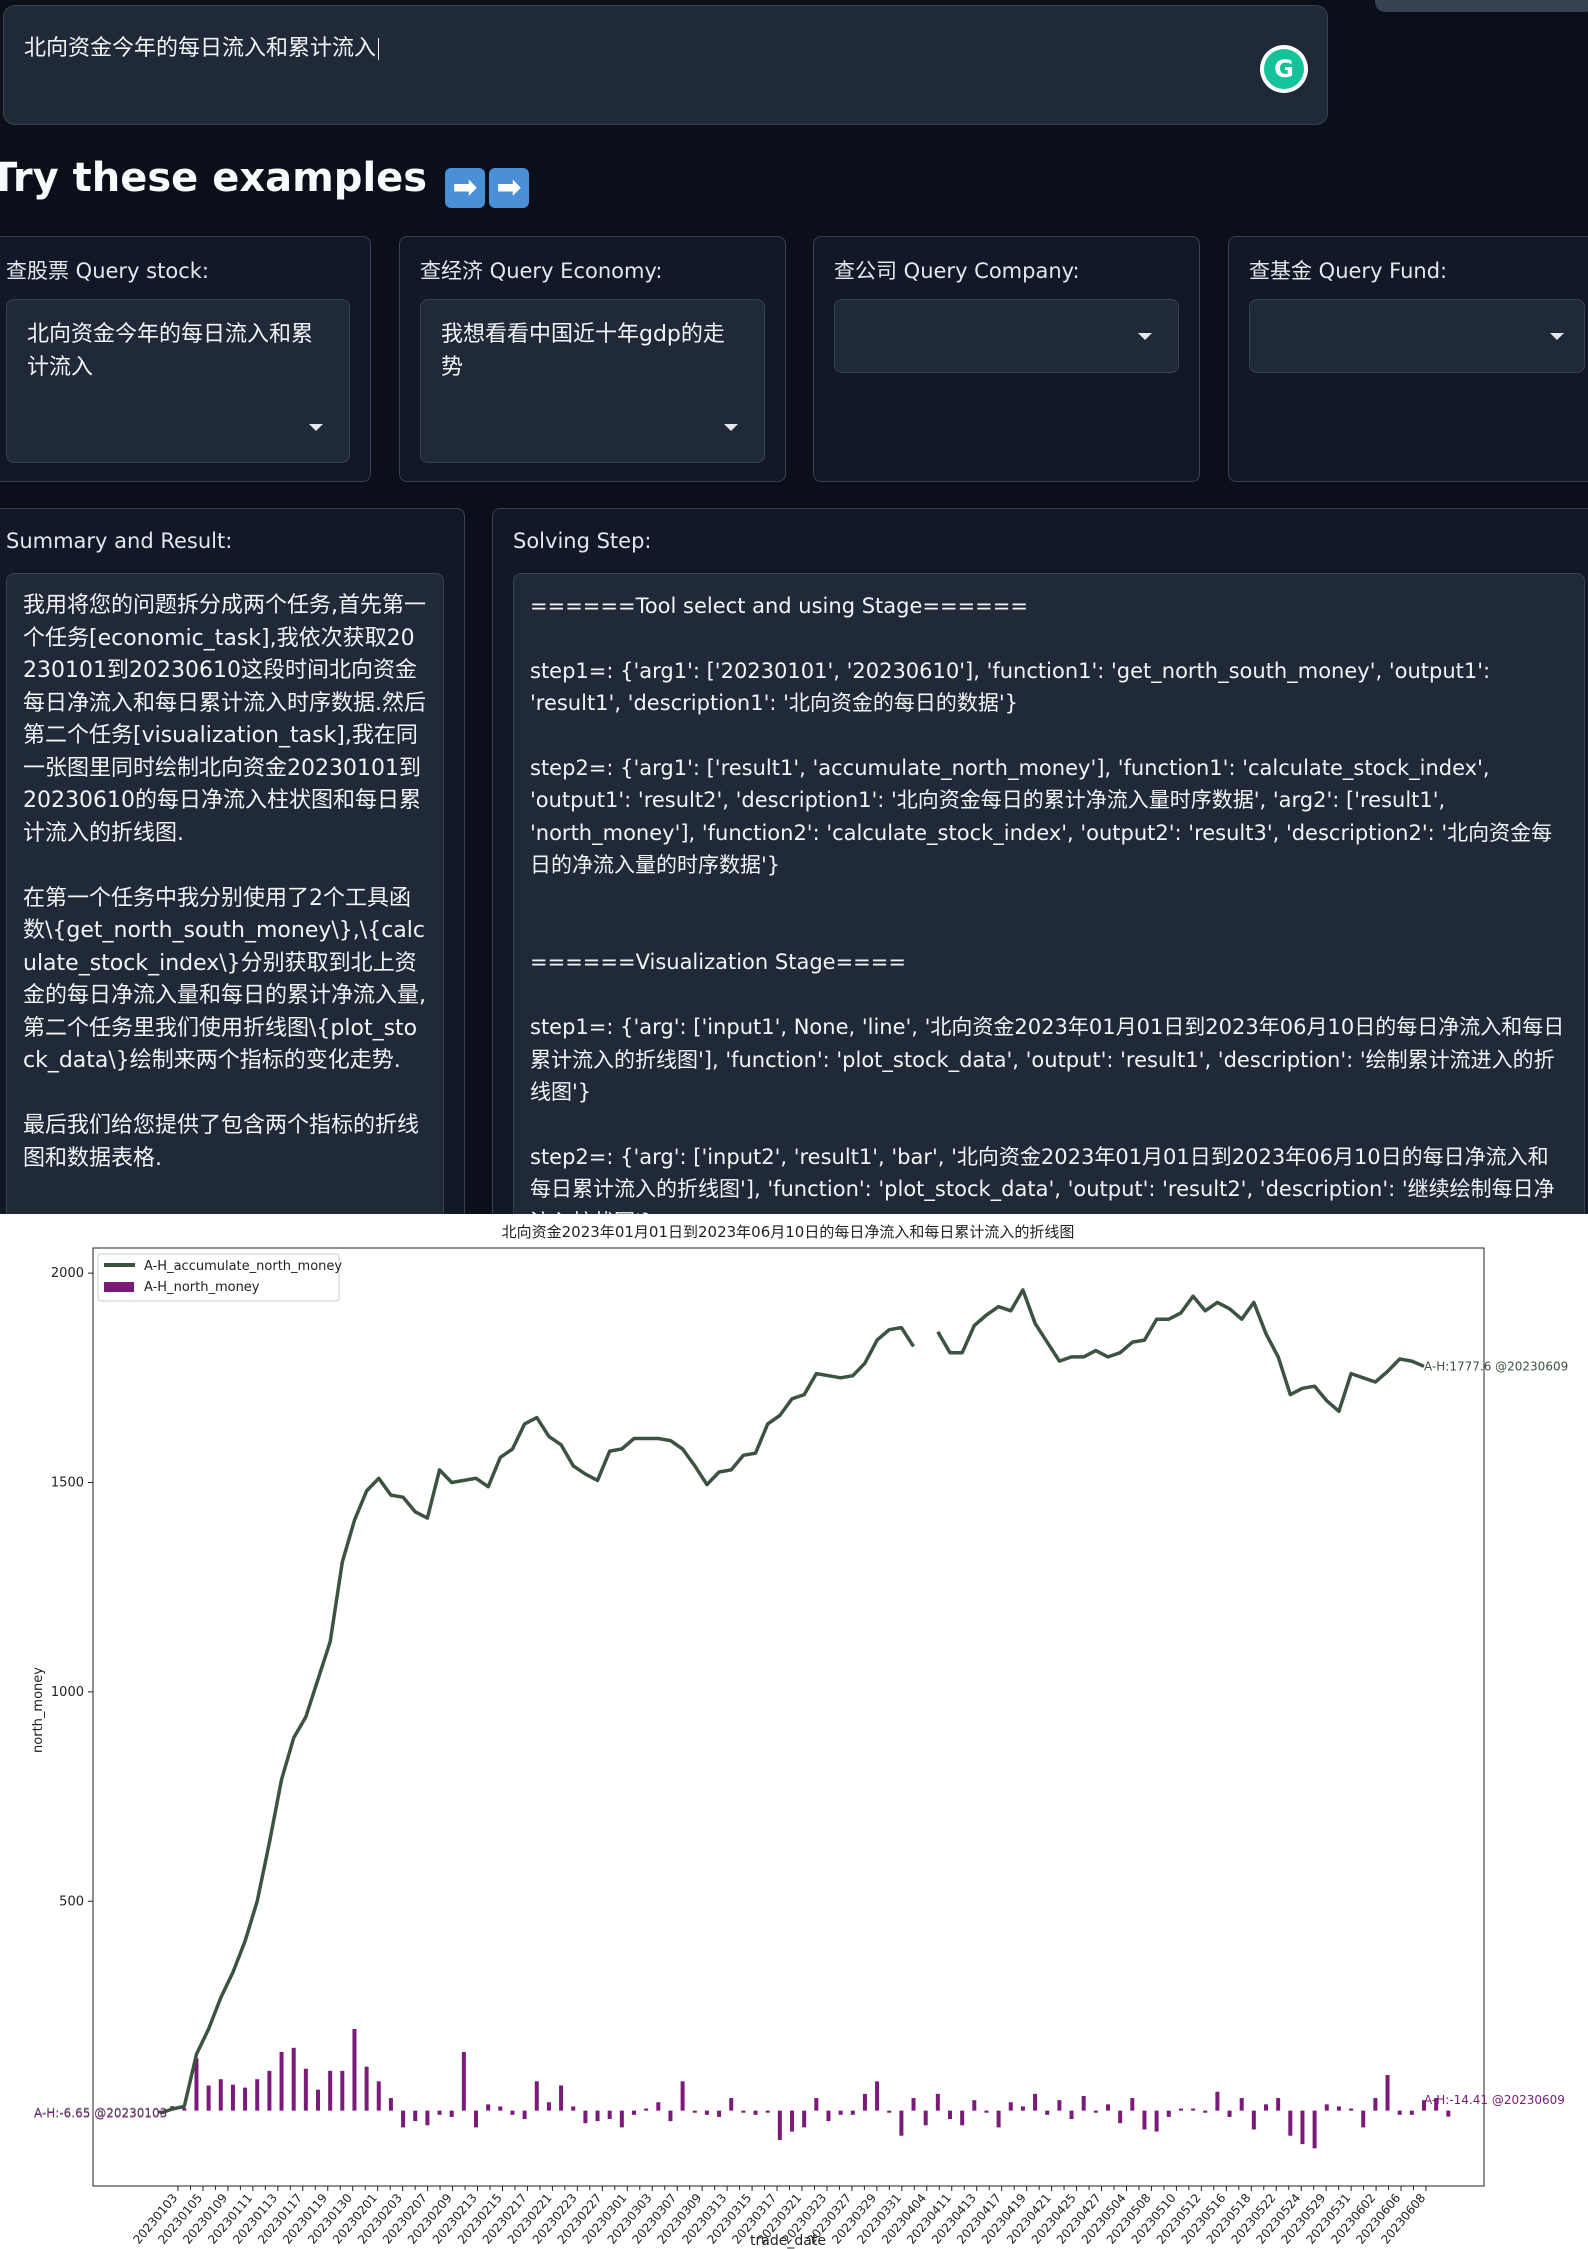 Image resolution: width=1588 pixels, height=2249 pixels. What do you see at coordinates (67, 1273) in the screenshot?
I see `y-tick-label: 2000` at bounding box center [67, 1273].